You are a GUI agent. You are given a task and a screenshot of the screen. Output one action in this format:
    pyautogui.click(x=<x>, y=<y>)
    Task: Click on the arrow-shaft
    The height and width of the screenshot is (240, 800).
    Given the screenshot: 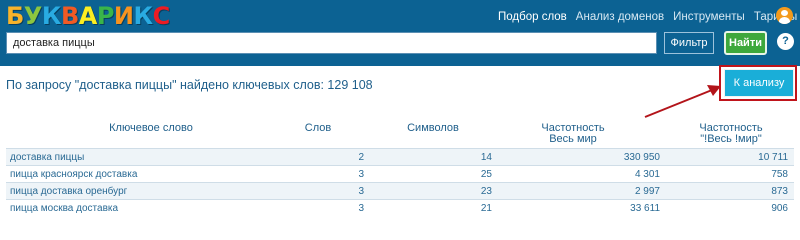 What is the action you would take?
    pyautogui.click(x=678, y=103)
    